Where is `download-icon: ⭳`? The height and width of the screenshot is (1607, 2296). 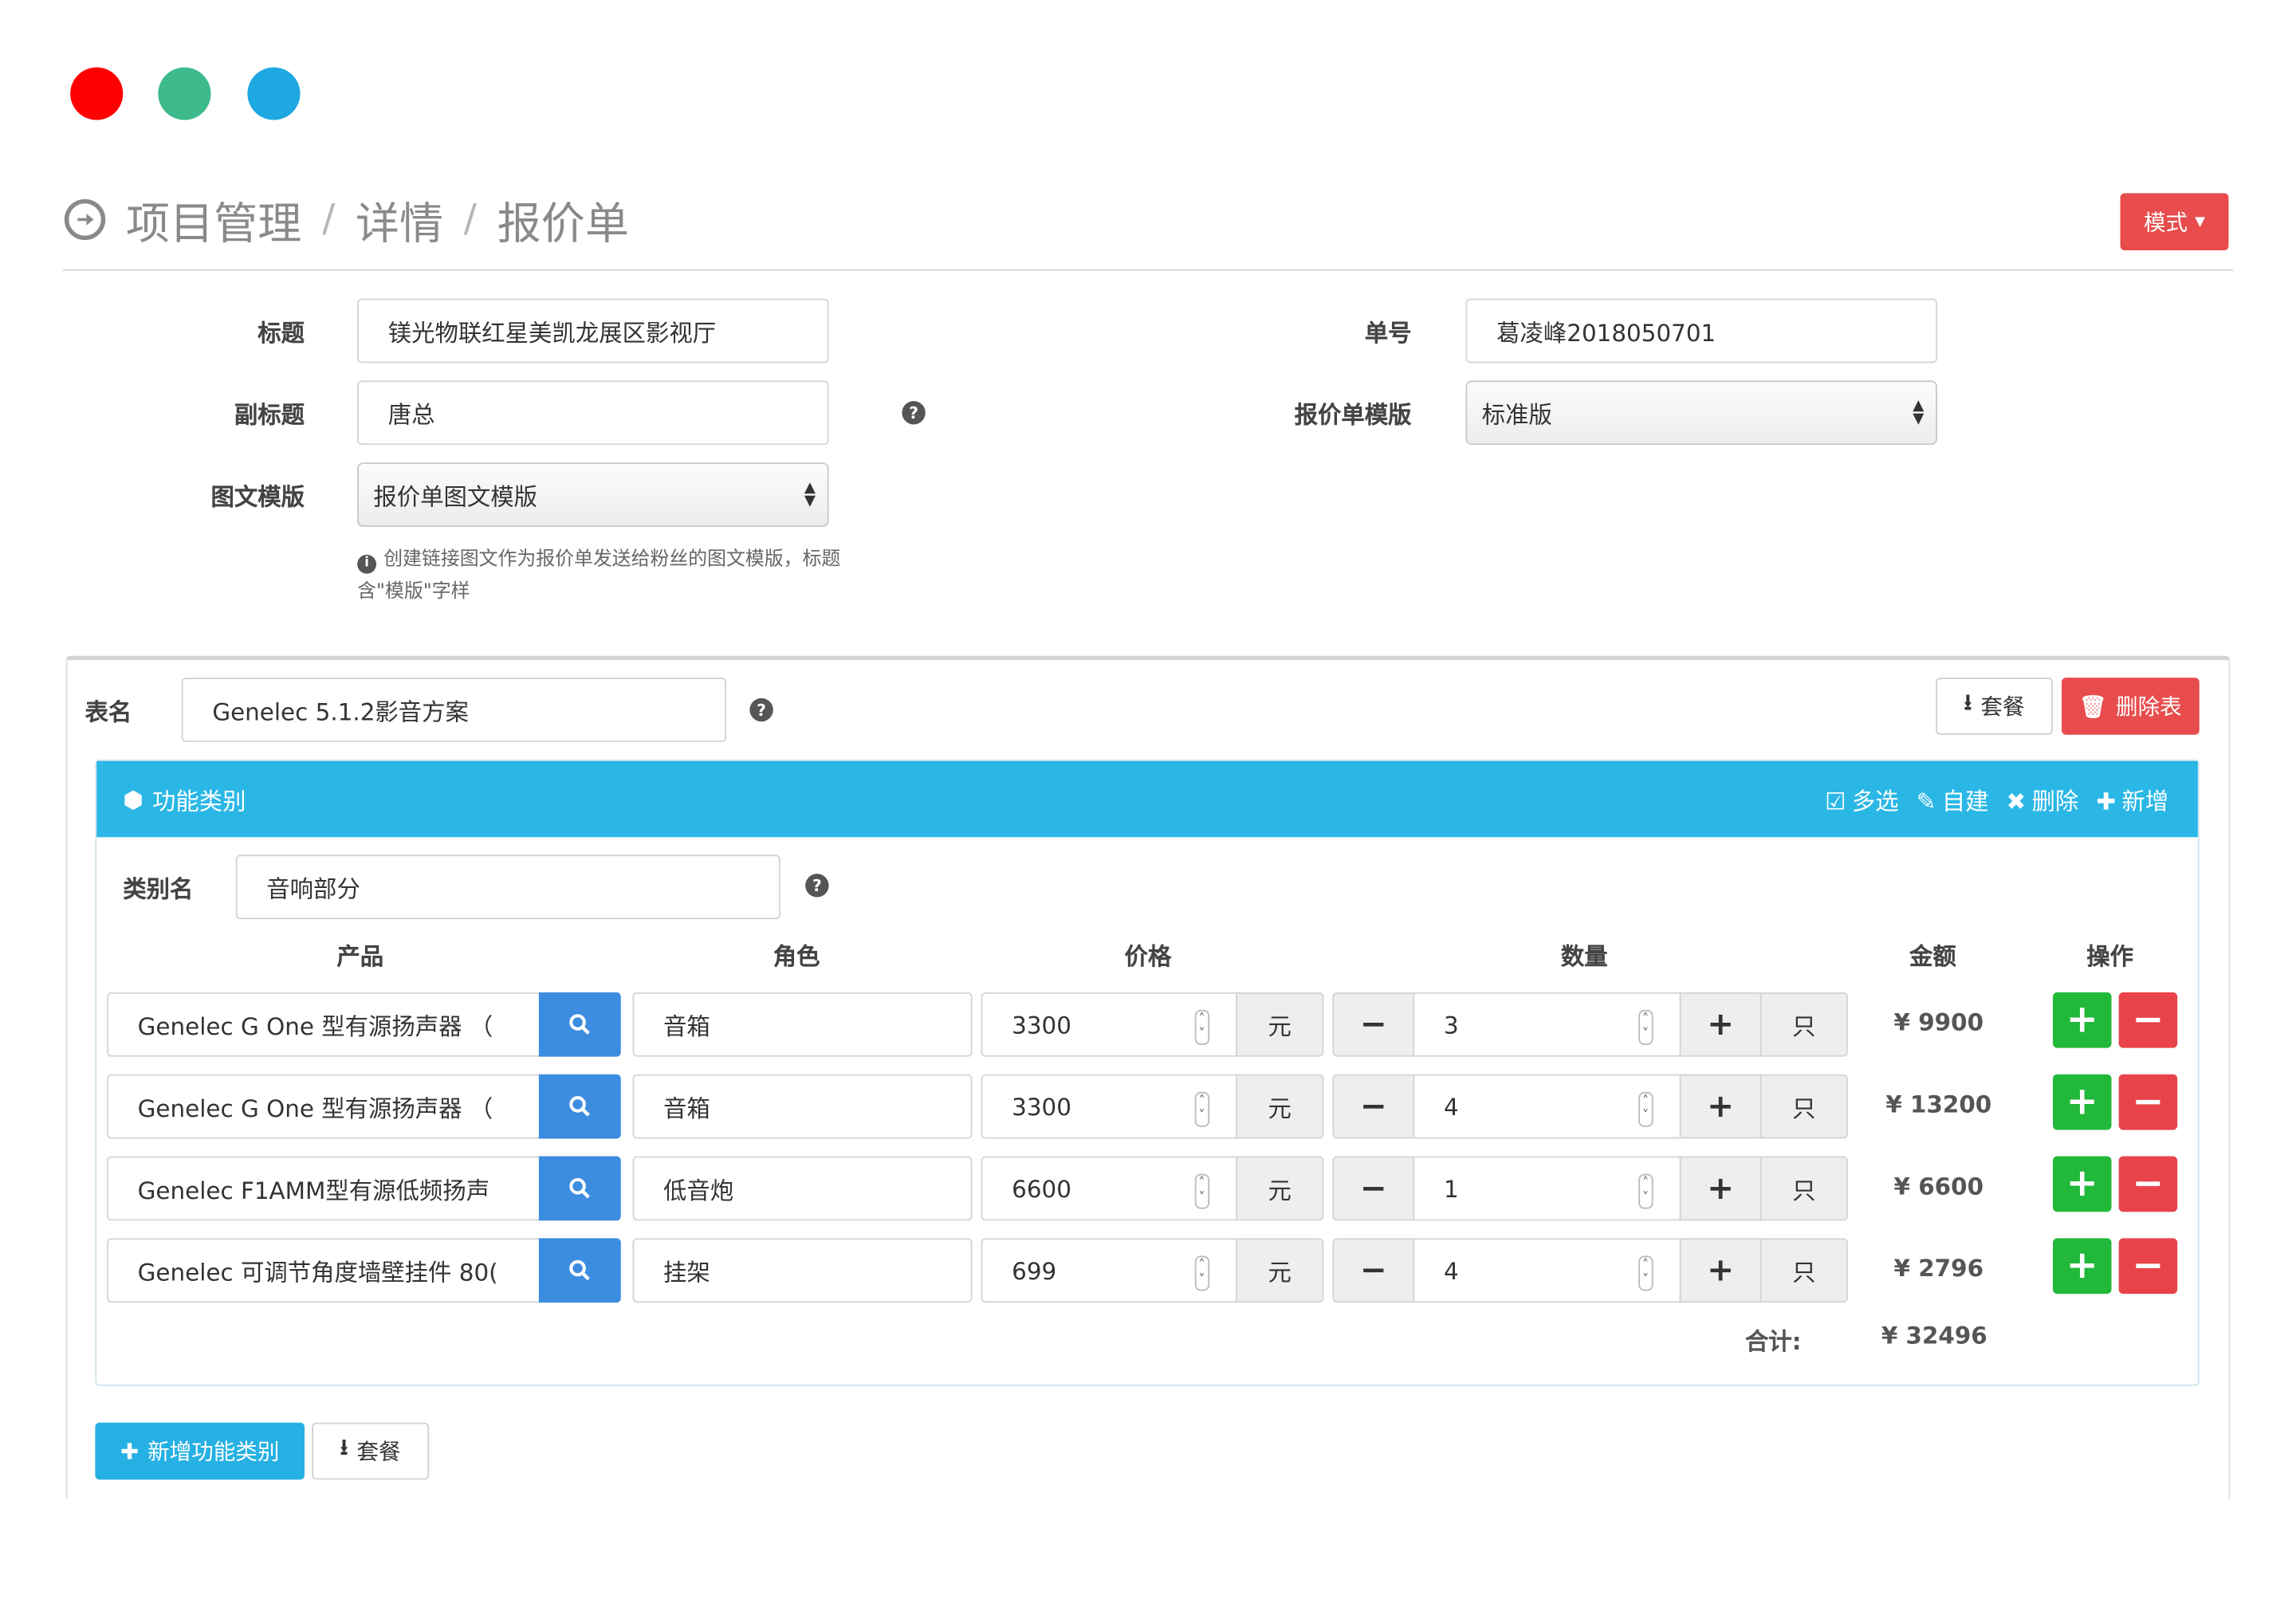 download-icon: ⭳ is located at coordinates (344, 1447).